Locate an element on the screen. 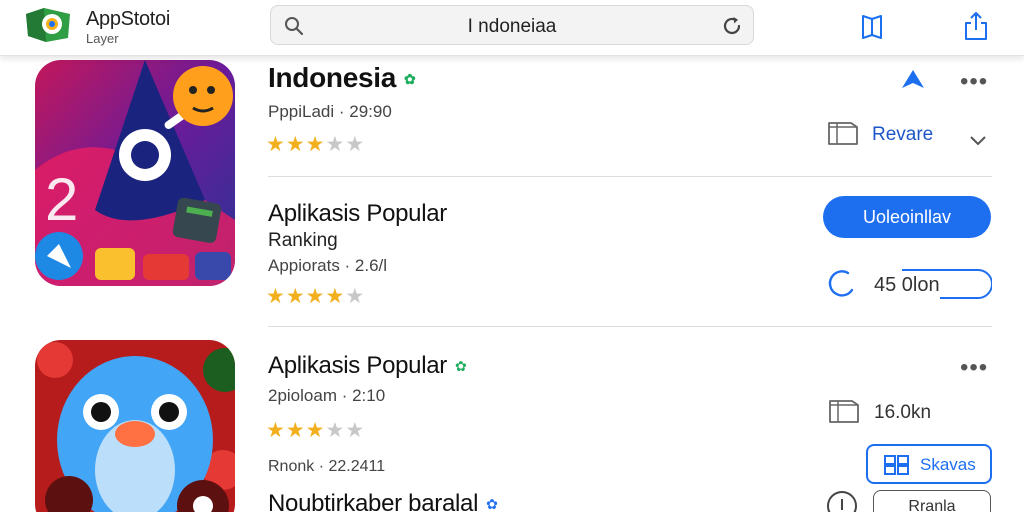 The width and height of the screenshot is (1024, 512). info-icon is located at coordinates (842, 501).